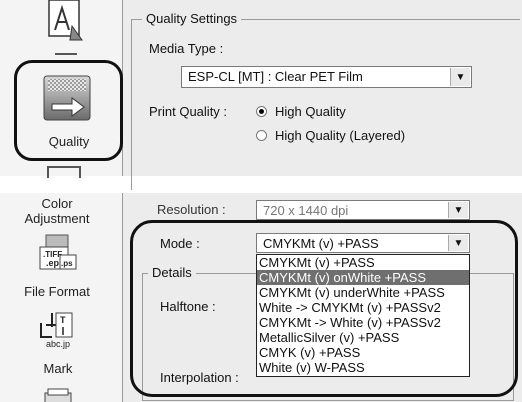 The width and height of the screenshot is (522, 402). Describe the element at coordinates (306, 210) in the screenshot. I see `resolution-value: 720 x 1440 dpi` at that location.